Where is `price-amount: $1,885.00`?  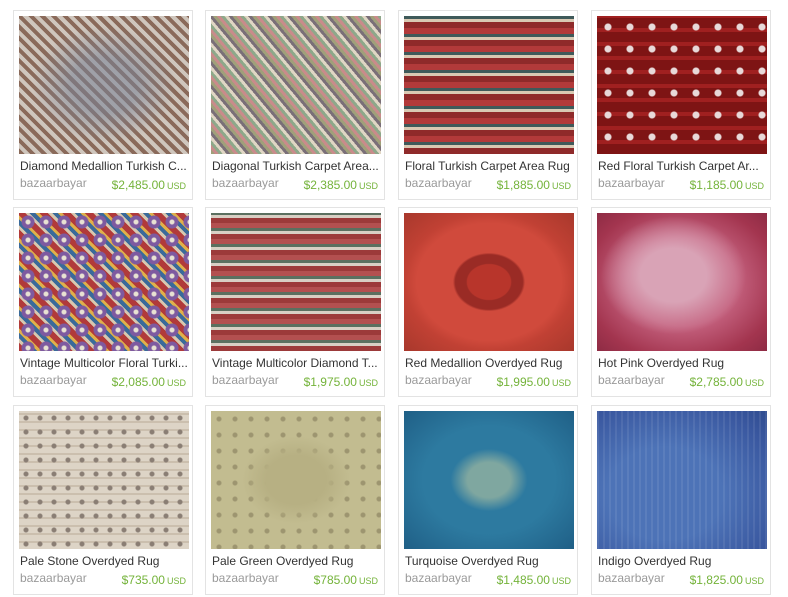 price-amount: $1,885.00 is located at coordinates (523, 185).